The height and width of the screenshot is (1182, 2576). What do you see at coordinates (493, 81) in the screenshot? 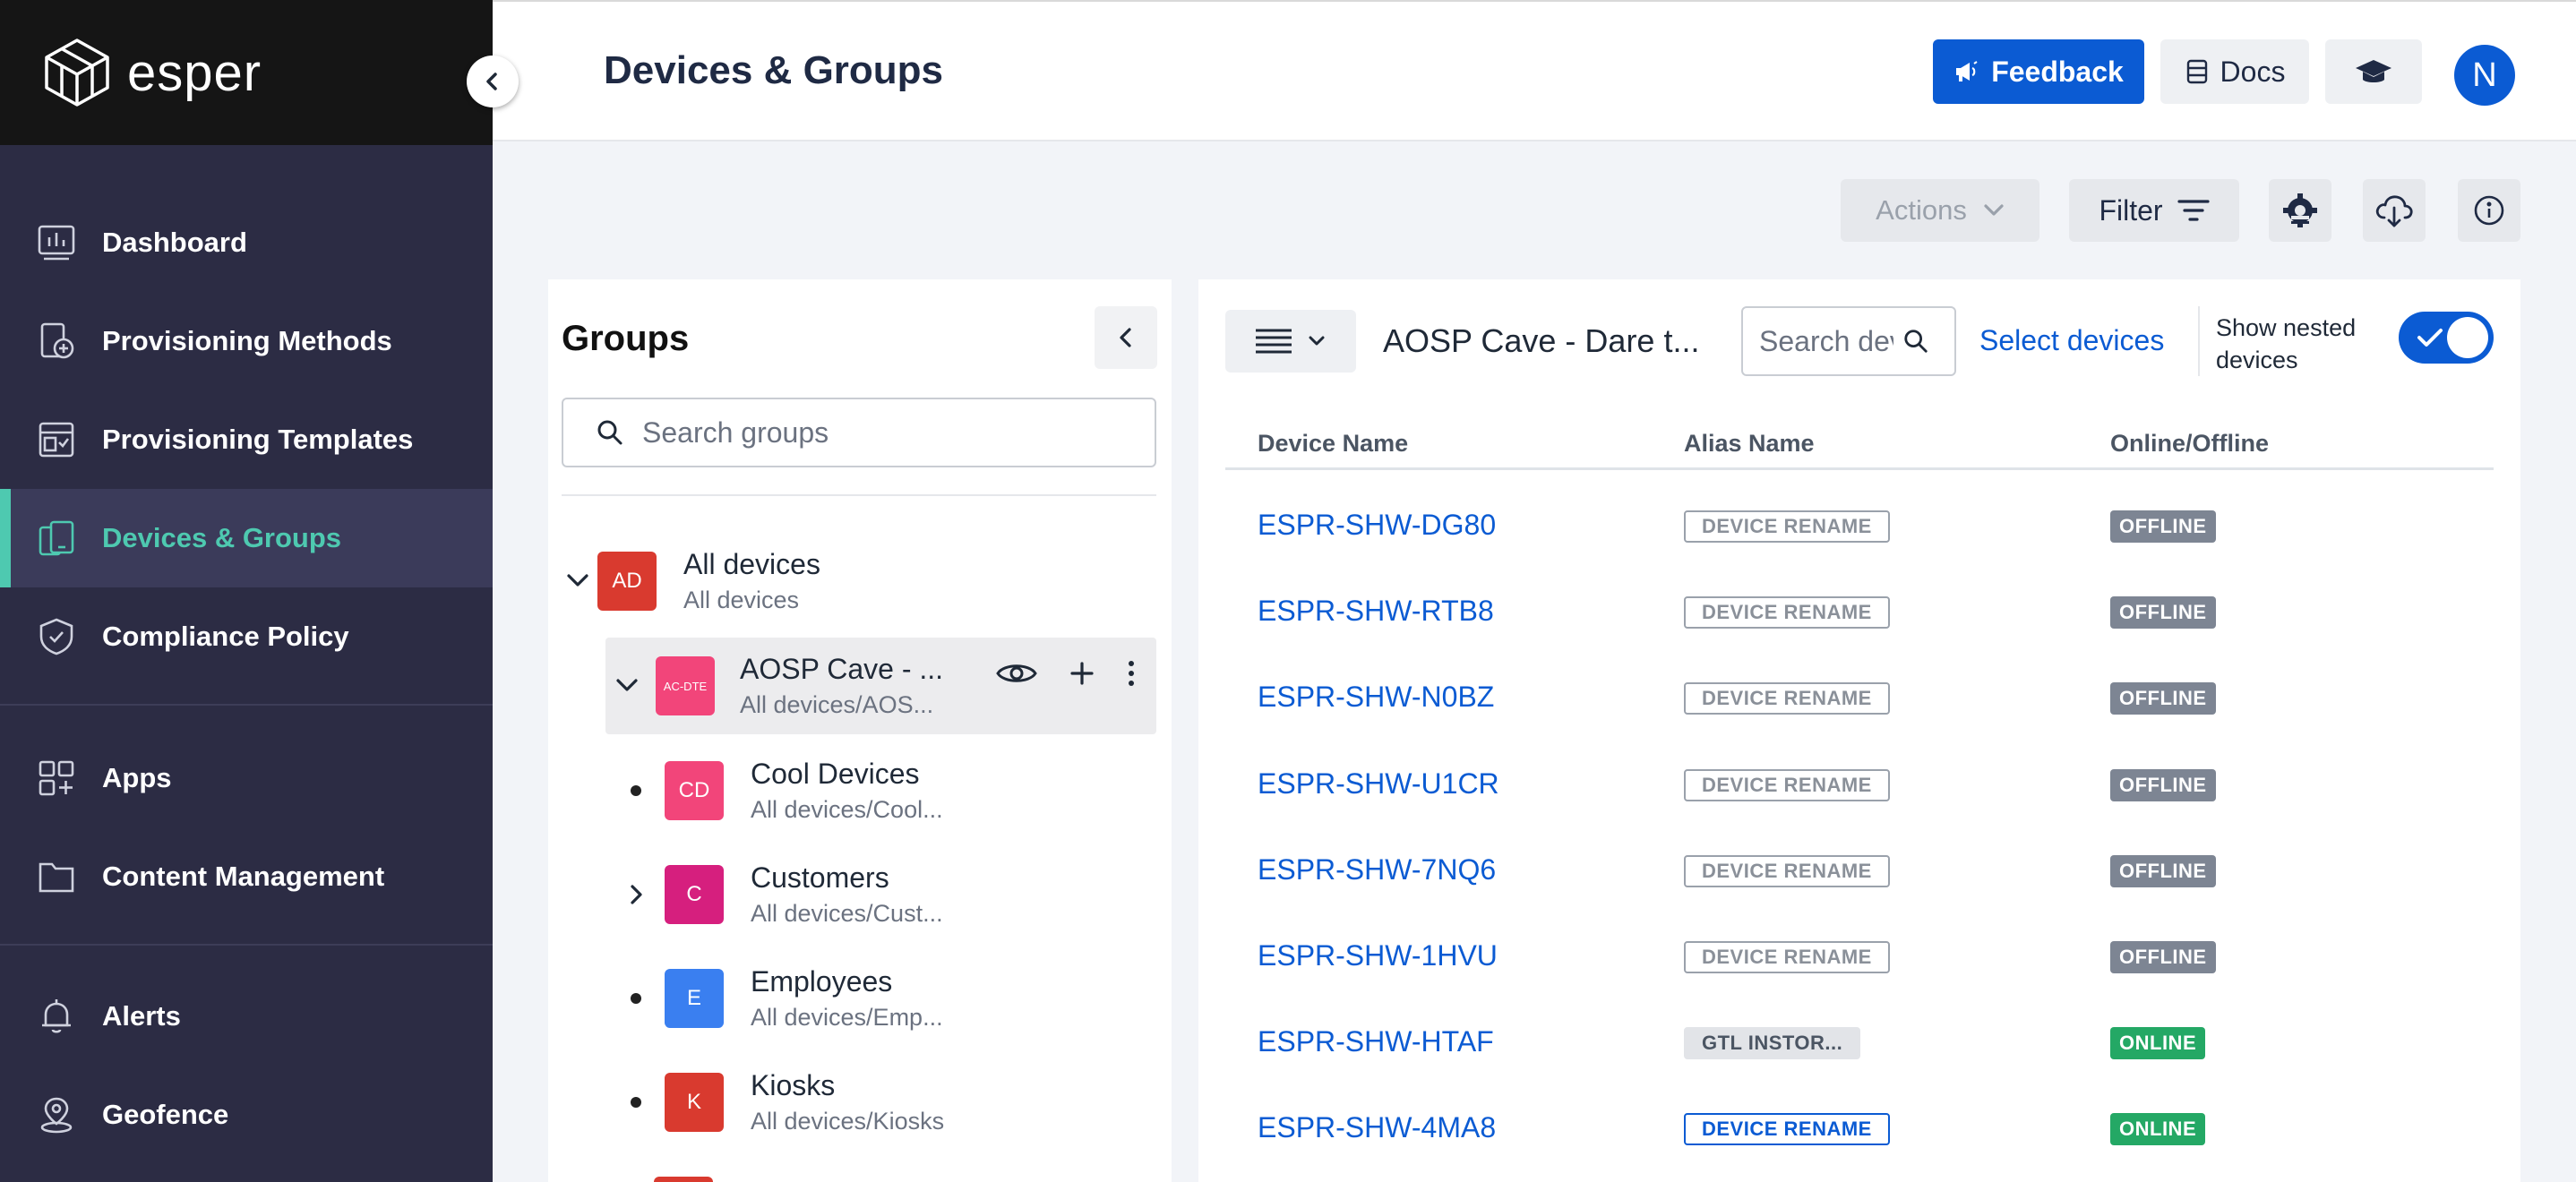
I see `sidebar-collapse-button` at bounding box center [493, 81].